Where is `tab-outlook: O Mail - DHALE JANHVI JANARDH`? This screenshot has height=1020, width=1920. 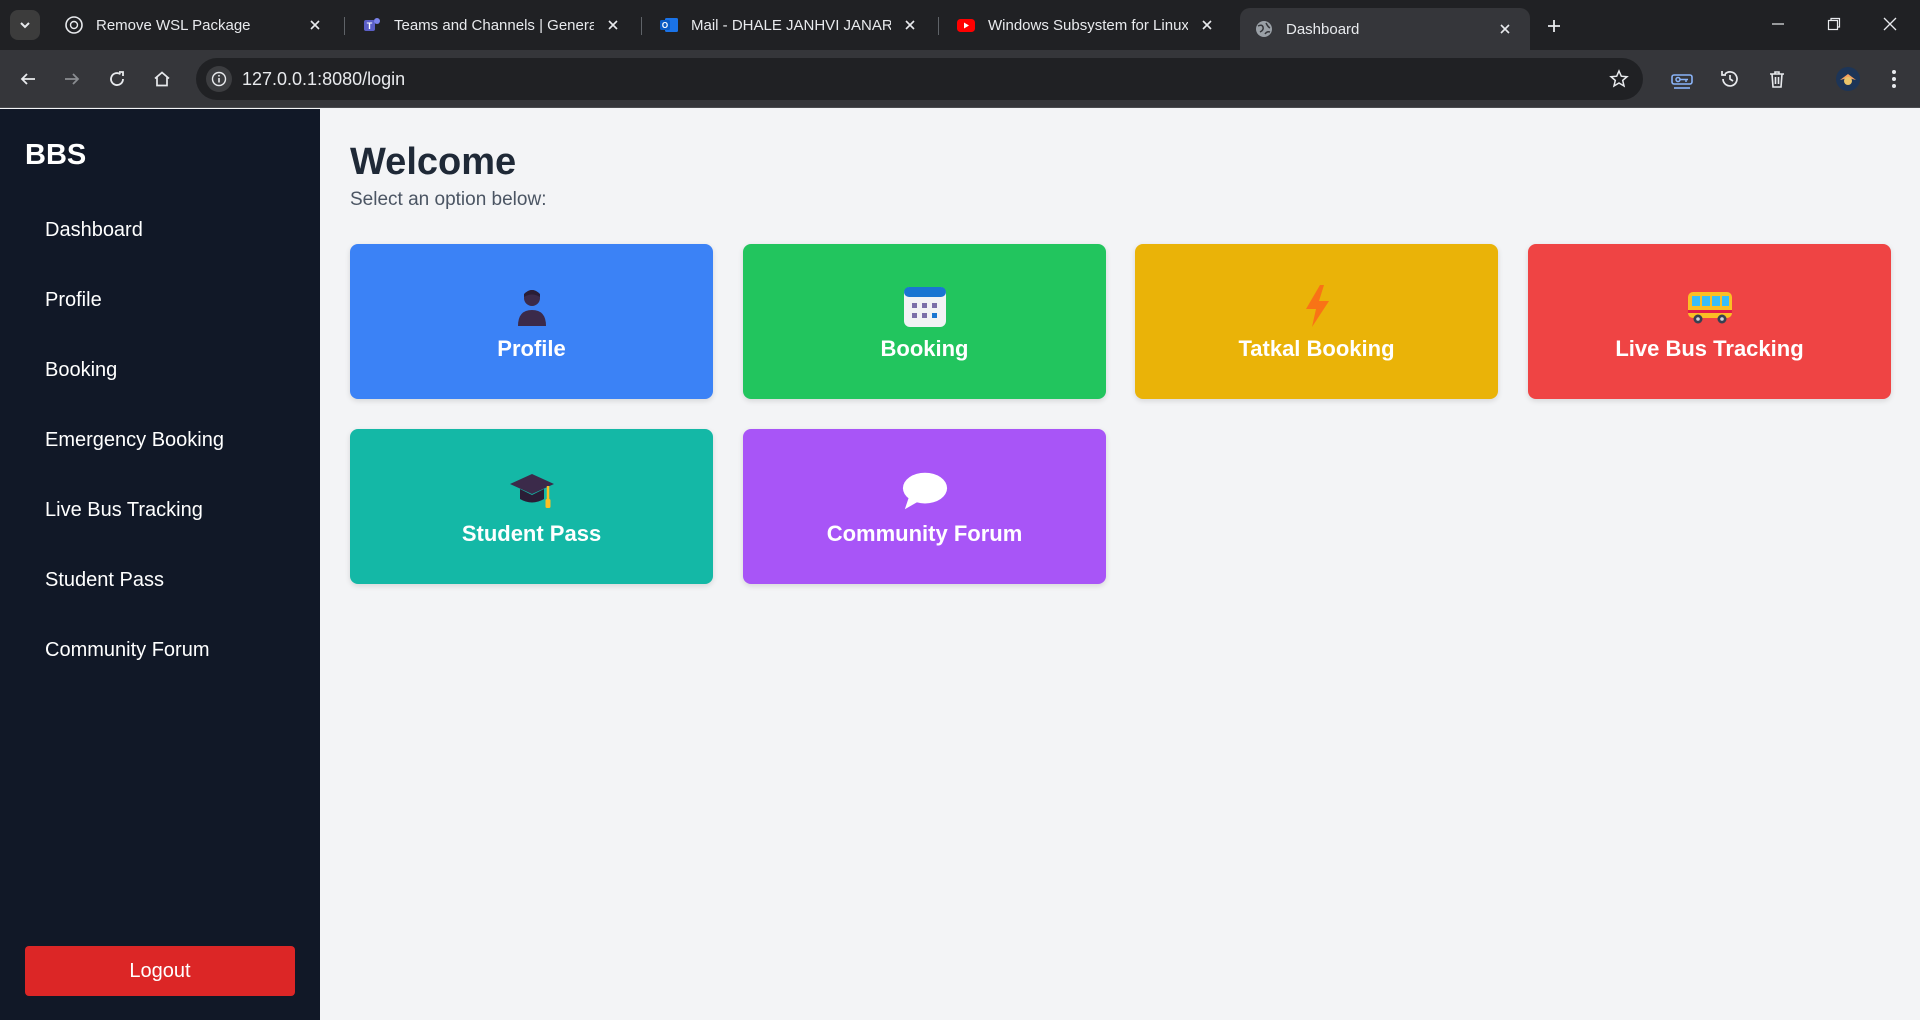 tab-outlook: O Mail - DHALE JANHVI JANARDH is located at coordinates (790, 25).